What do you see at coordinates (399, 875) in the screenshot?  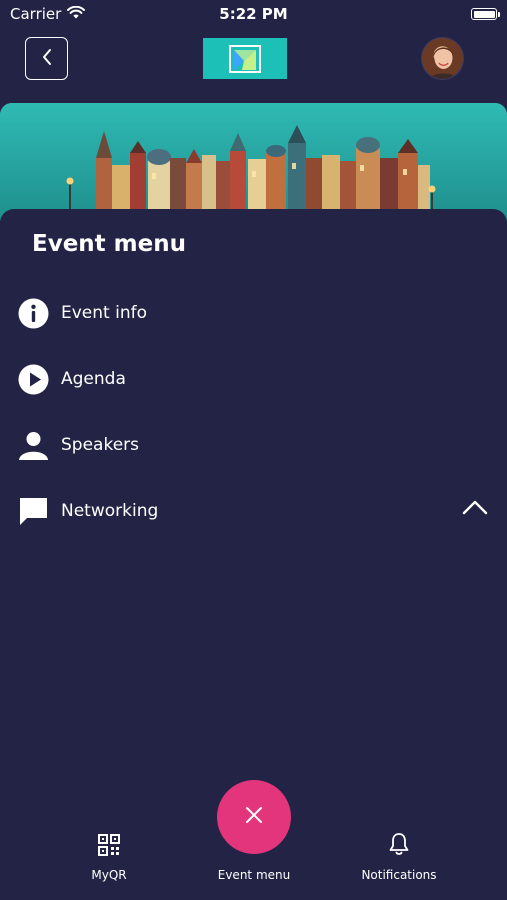 I see `tab-label-notifications: Notifications` at bounding box center [399, 875].